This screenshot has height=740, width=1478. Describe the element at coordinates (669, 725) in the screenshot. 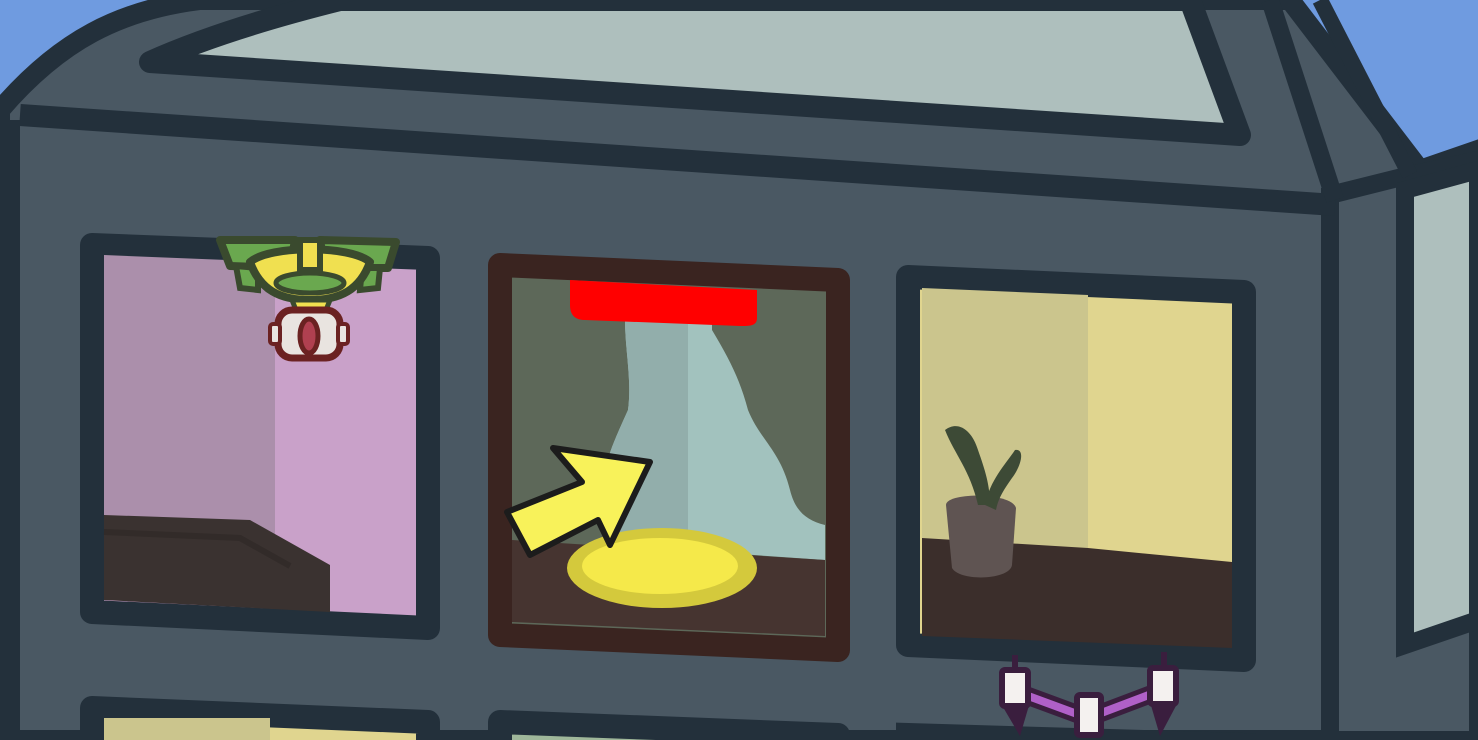

I see `room-bottom-center` at that location.